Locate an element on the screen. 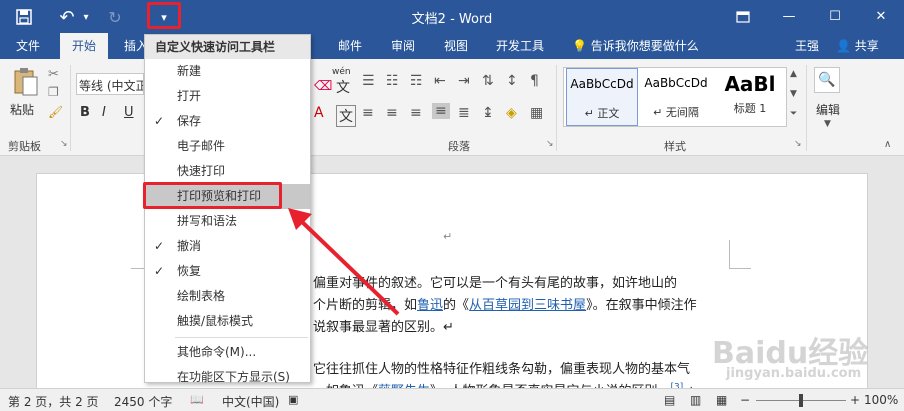 The image size is (904, 411). style-name: 标题 1 is located at coordinates (750, 108).